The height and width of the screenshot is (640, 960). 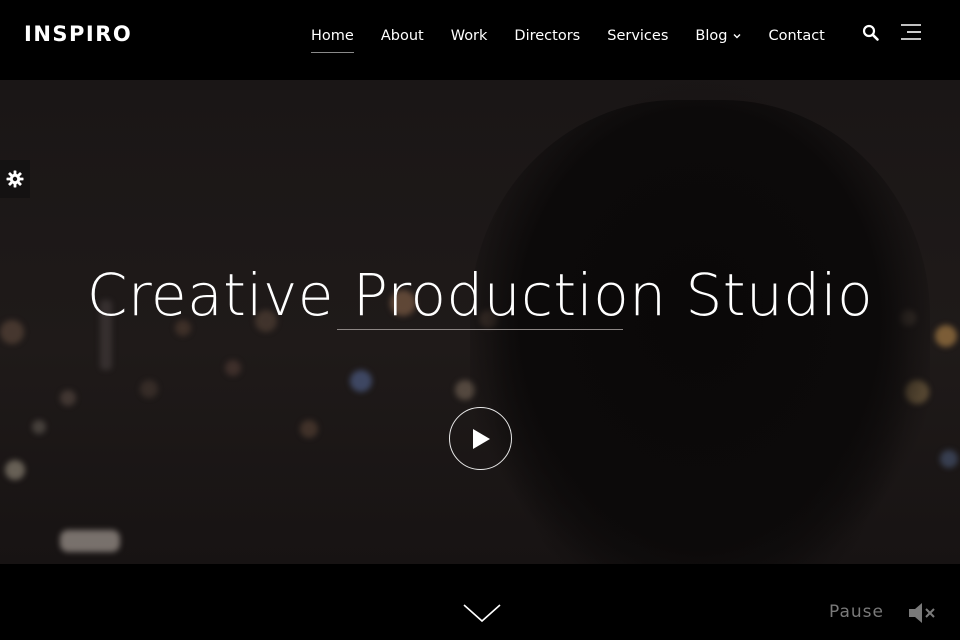 I want to click on nav-item-label: Blog, so click(x=711, y=36).